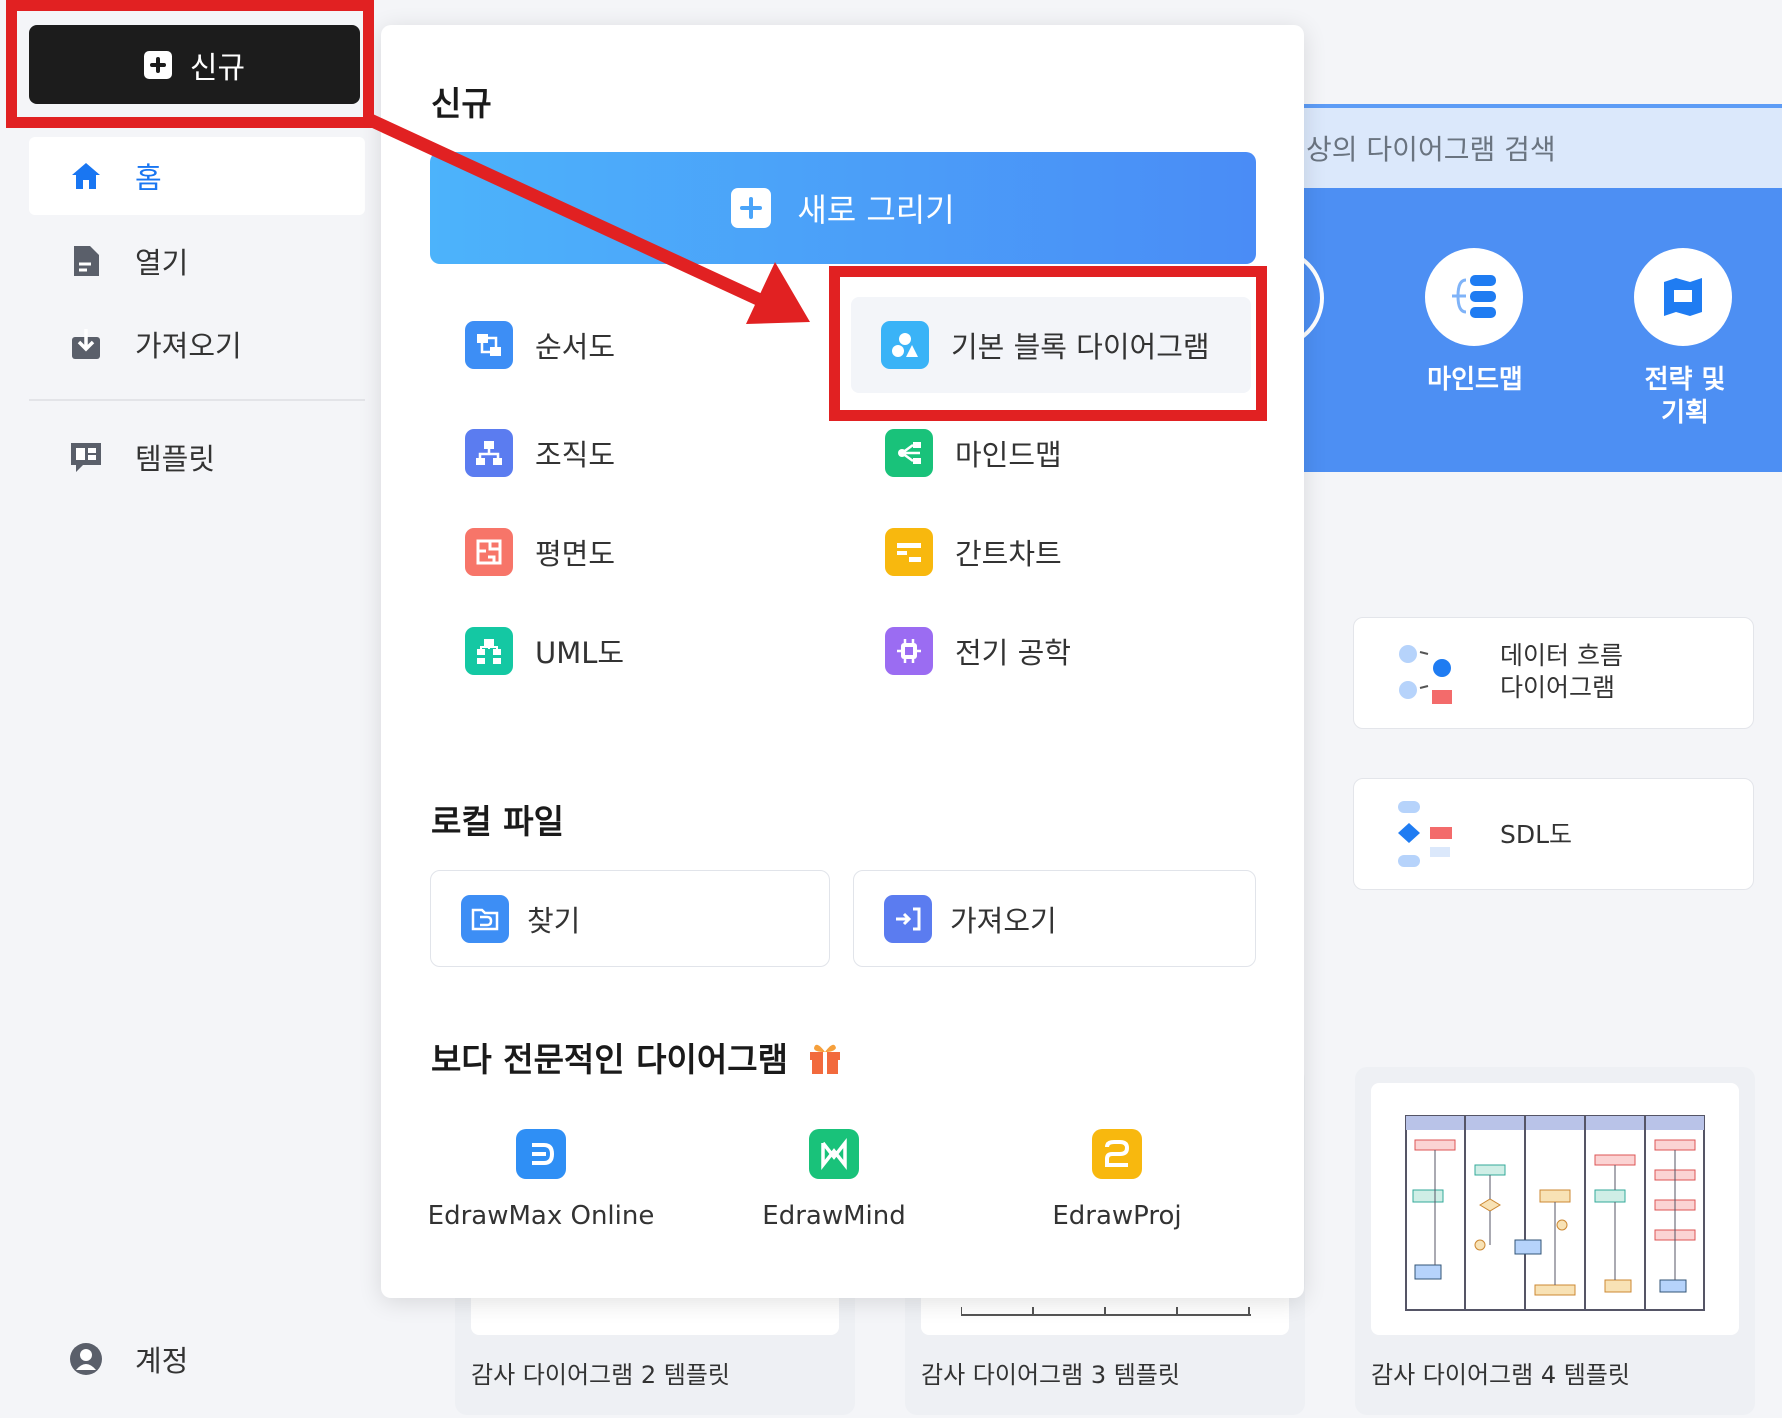  I want to click on diagram-type-basic-block: 기본 블록 다이어그램, so click(1051, 345).